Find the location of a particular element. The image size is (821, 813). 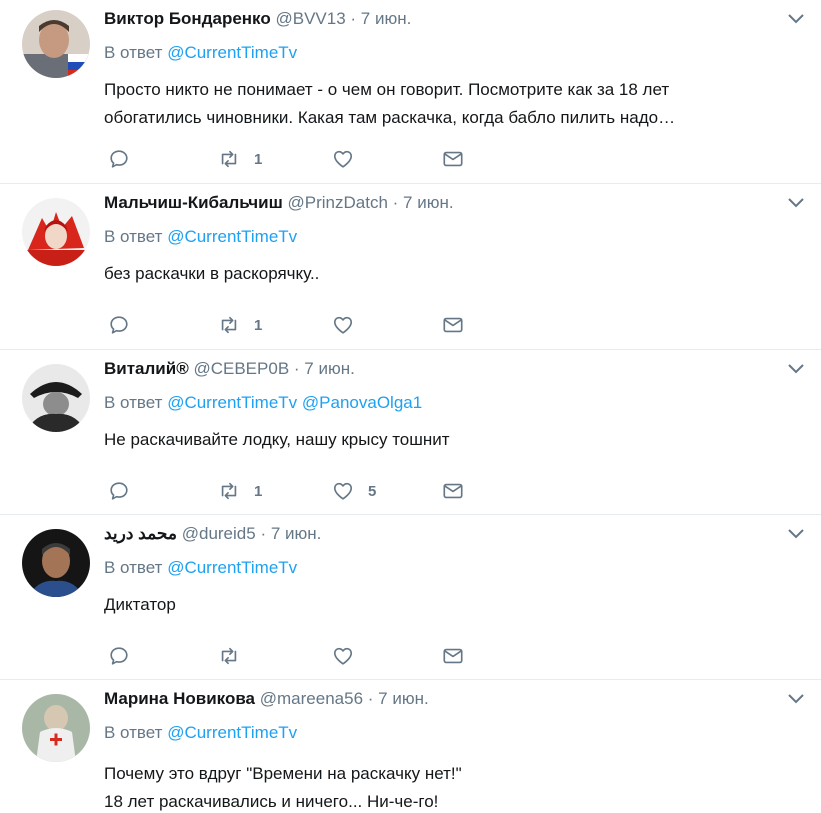

reply-context: В ответ @CurrentTimeTv @PanovaOlga1 is located at coordinates (263, 403).